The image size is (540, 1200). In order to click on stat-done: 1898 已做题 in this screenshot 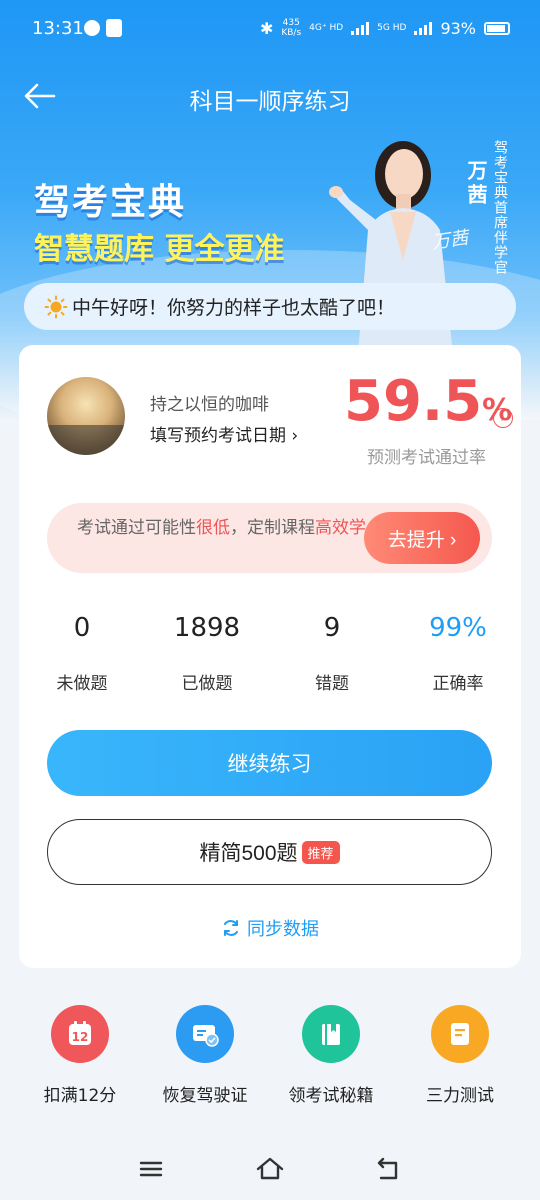, I will do `click(207, 653)`.